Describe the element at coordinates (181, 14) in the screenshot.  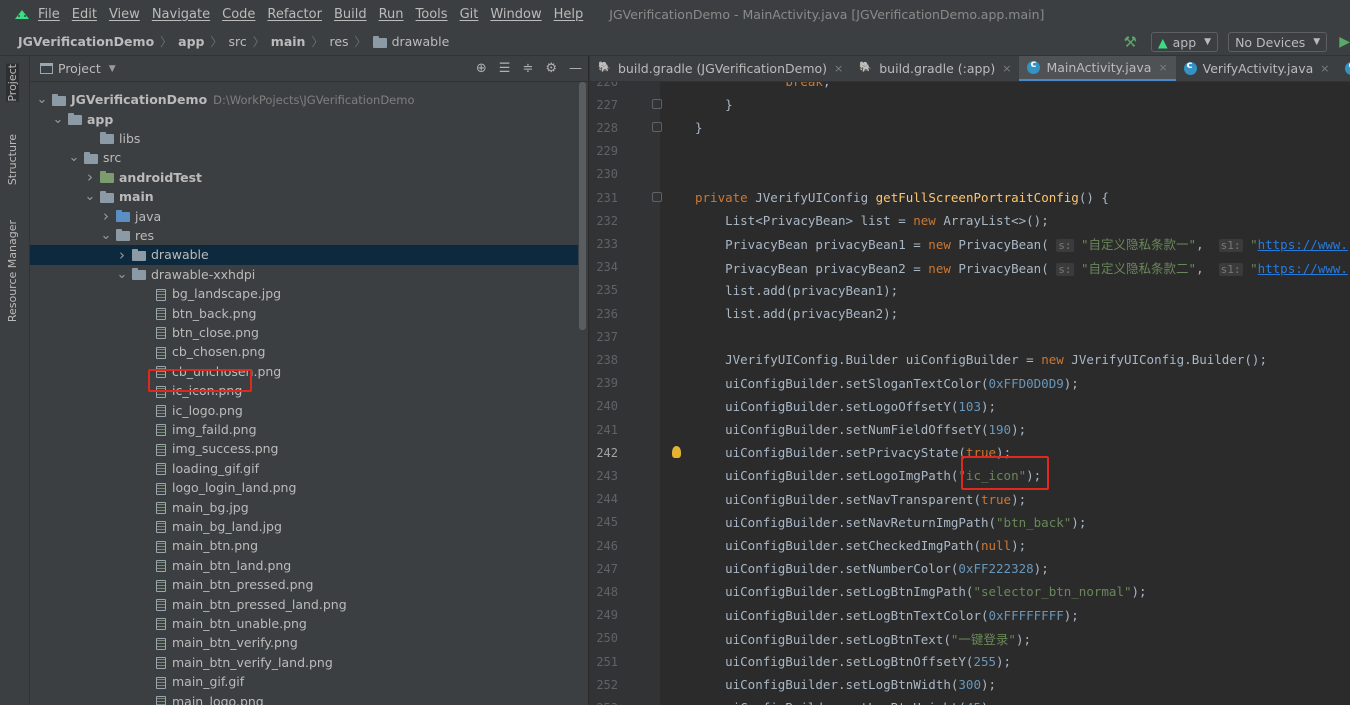
I see `menu-navigate: Navigate` at that location.